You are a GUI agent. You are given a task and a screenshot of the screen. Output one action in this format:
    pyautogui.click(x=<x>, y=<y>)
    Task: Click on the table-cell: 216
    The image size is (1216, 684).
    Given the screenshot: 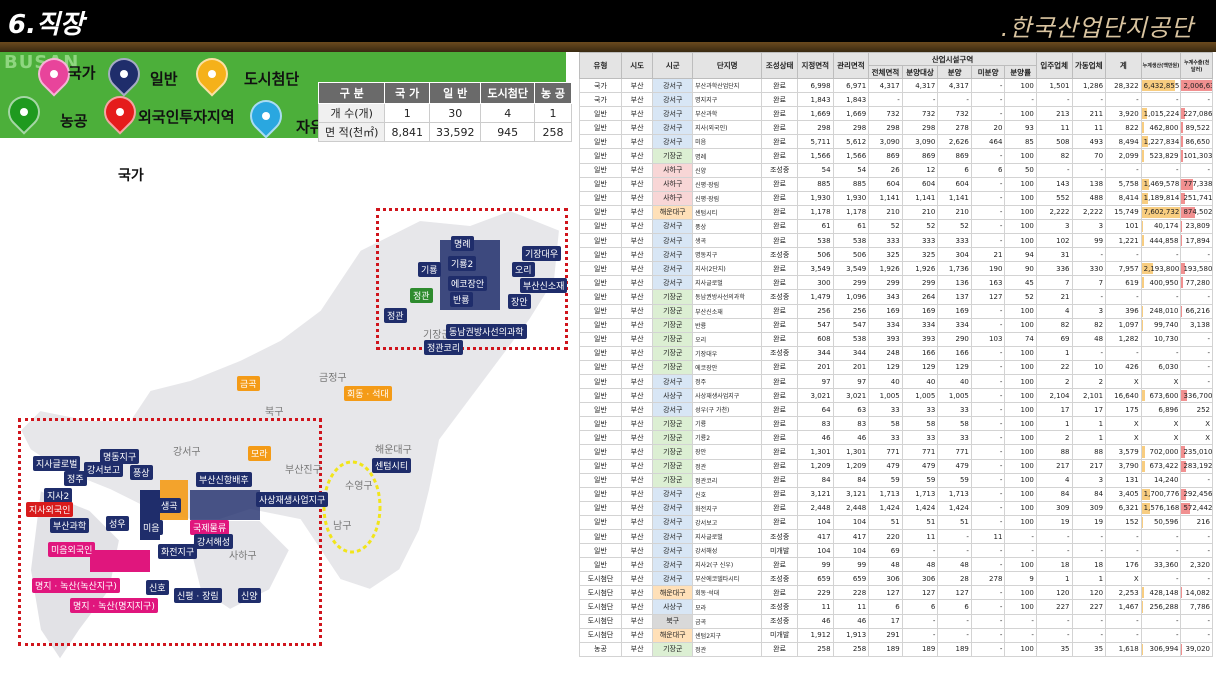 What is the action you would take?
    pyautogui.click(x=1196, y=522)
    